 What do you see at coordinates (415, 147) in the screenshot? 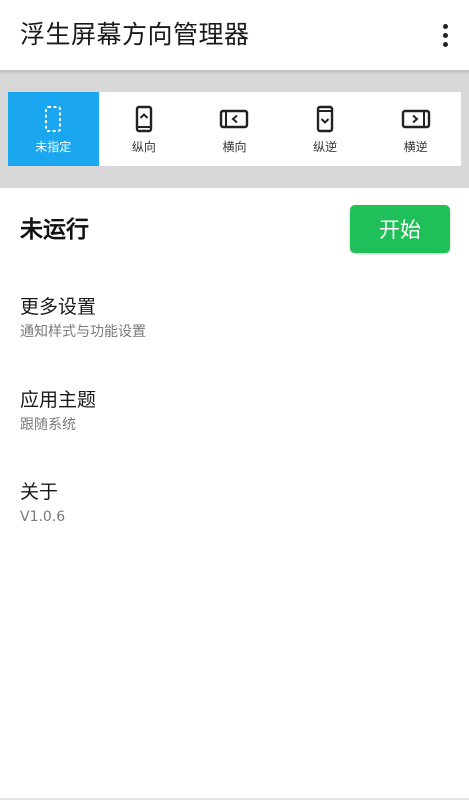
I see `orientation-label: 横逆` at bounding box center [415, 147].